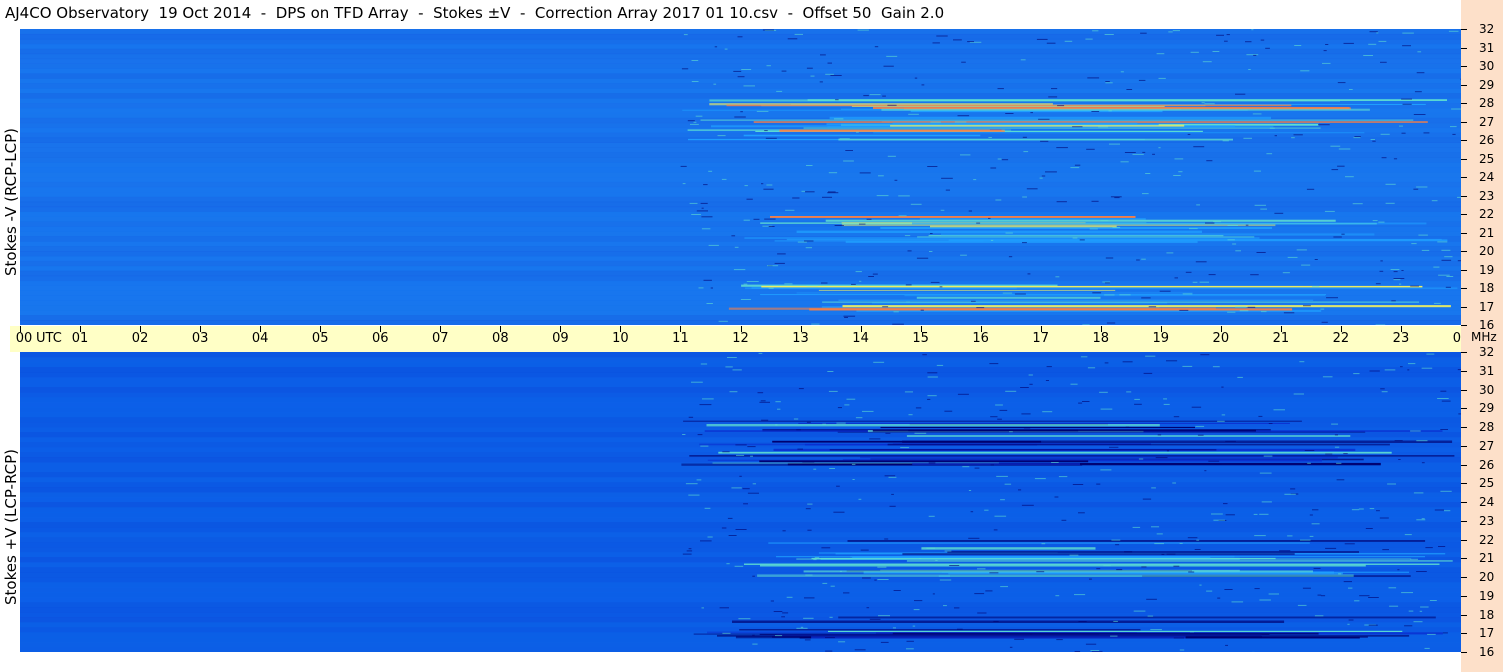  What do you see at coordinates (1487, 121) in the screenshot?
I see `freq-tick-label: 27` at bounding box center [1487, 121].